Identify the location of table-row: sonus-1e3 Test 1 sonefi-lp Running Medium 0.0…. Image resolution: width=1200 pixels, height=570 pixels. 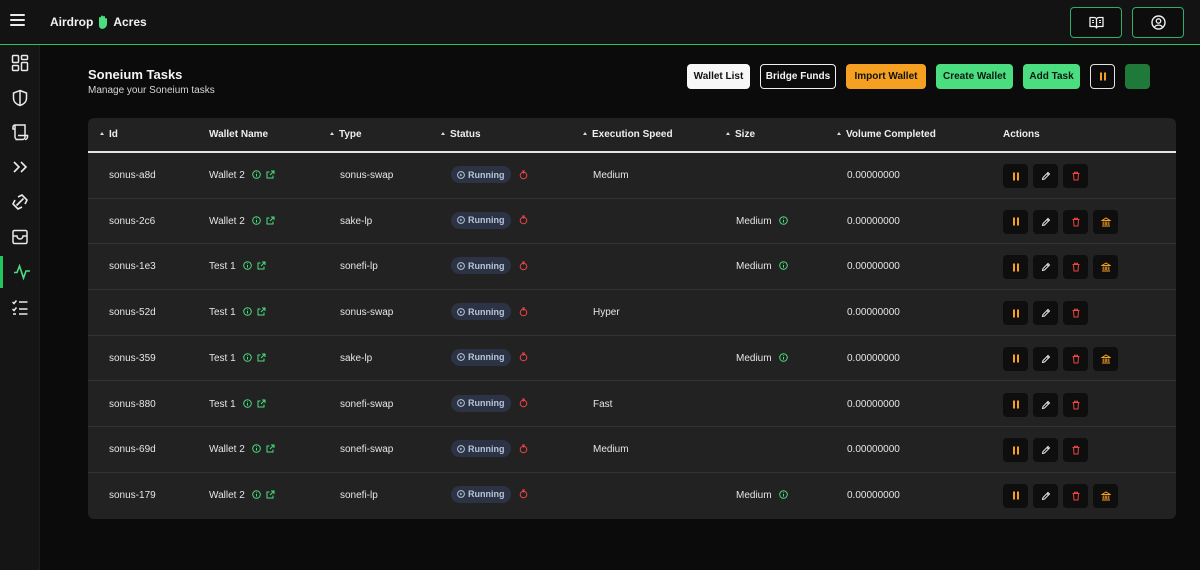
(632, 267).